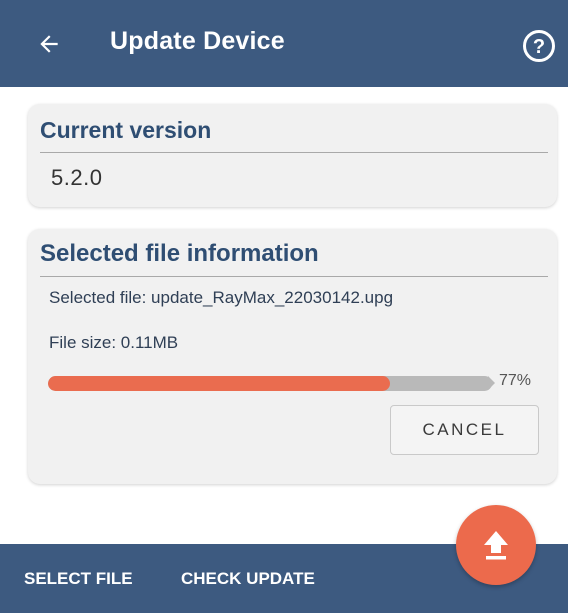  Describe the element at coordinates (464, 430) in the screenshot. I see `cancel-button: CANCEL` at that location.